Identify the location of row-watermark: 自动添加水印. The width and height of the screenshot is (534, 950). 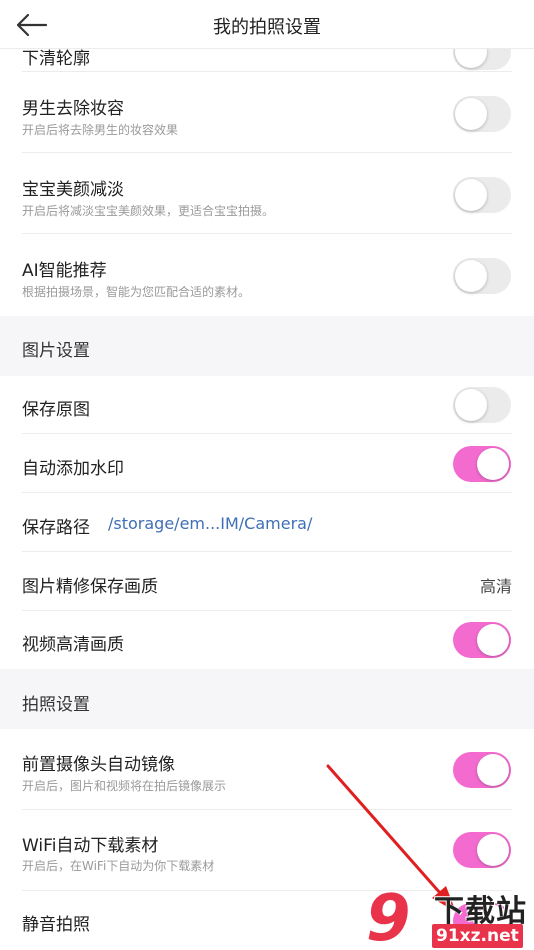
(267, 464).